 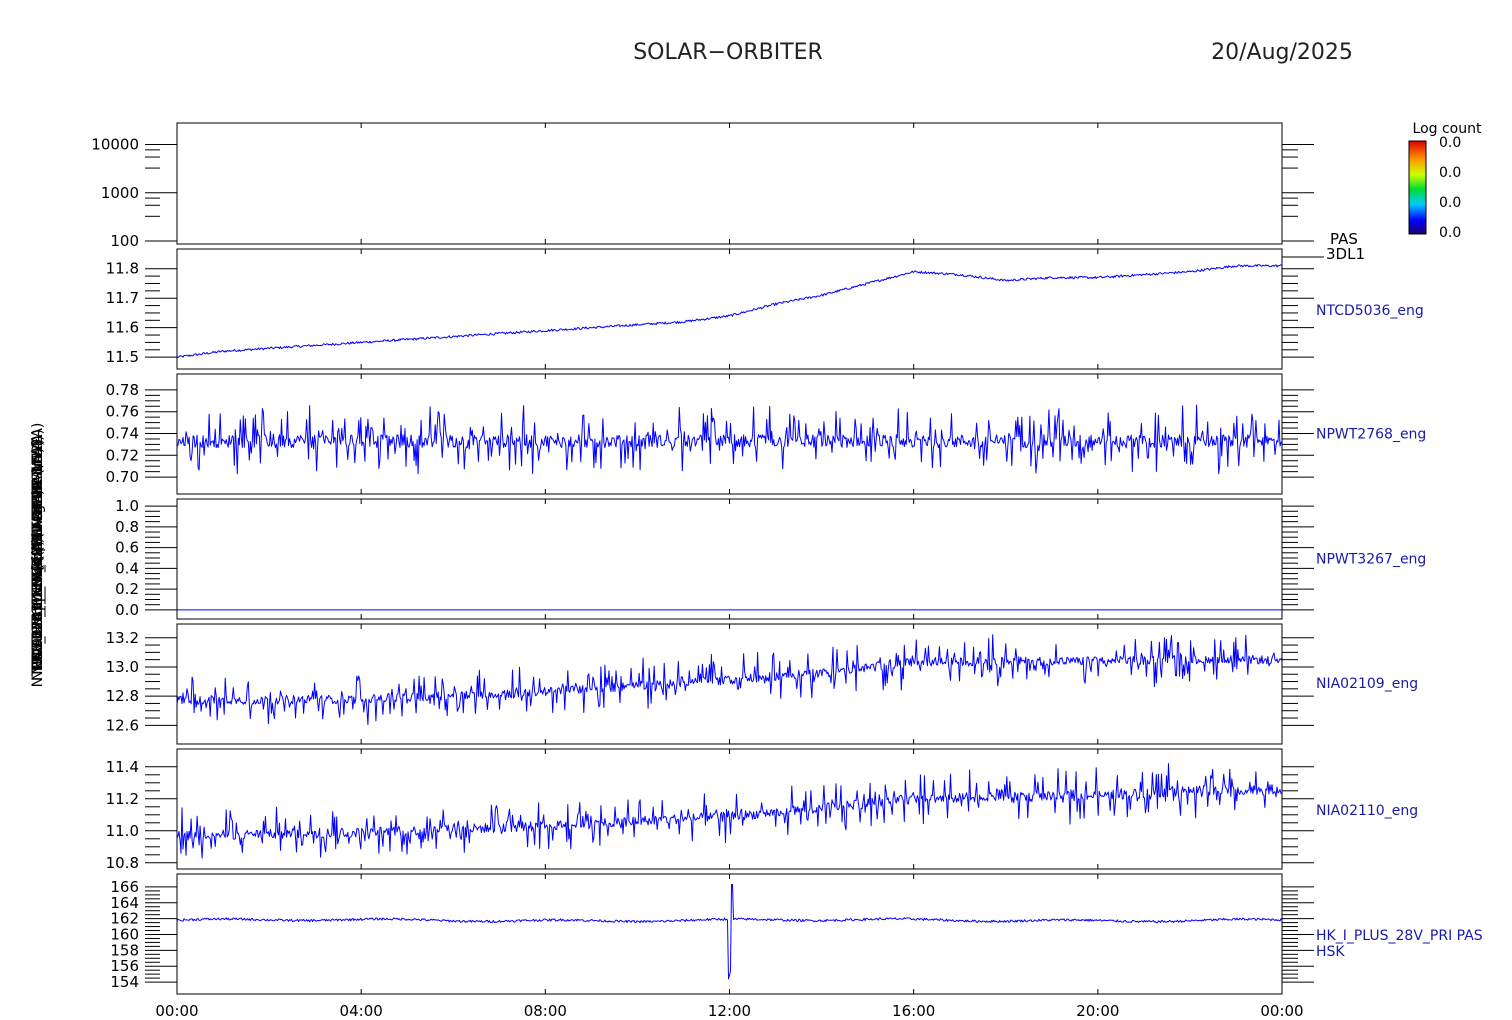 What do you see at coordinates (122, 434) in the screenshot?
I see `y-tick-label: 0.74` at bounding box center [122, 434].